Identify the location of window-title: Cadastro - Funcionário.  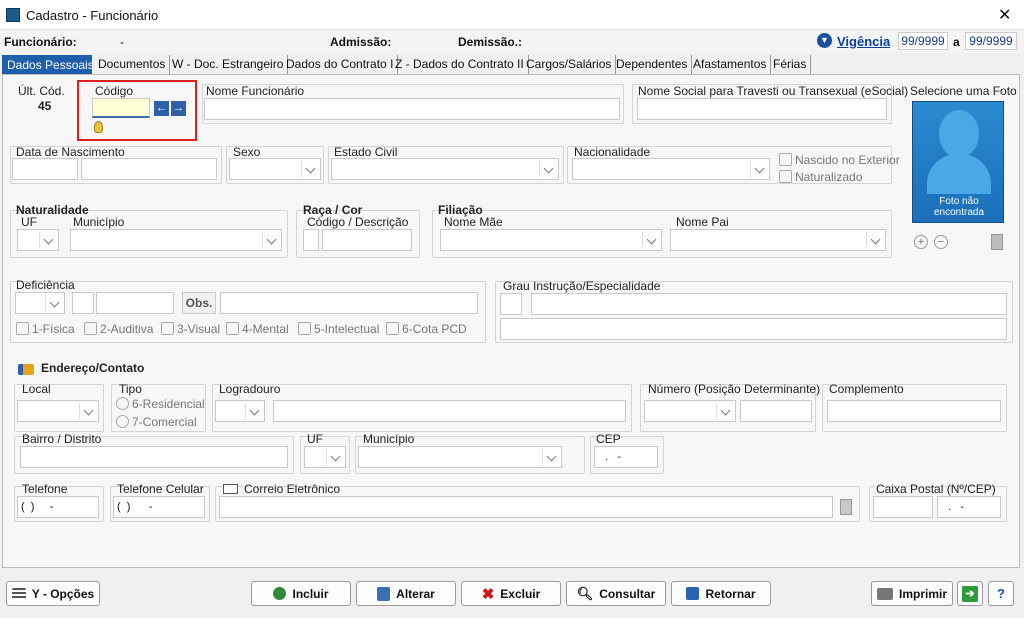
(92, 15).